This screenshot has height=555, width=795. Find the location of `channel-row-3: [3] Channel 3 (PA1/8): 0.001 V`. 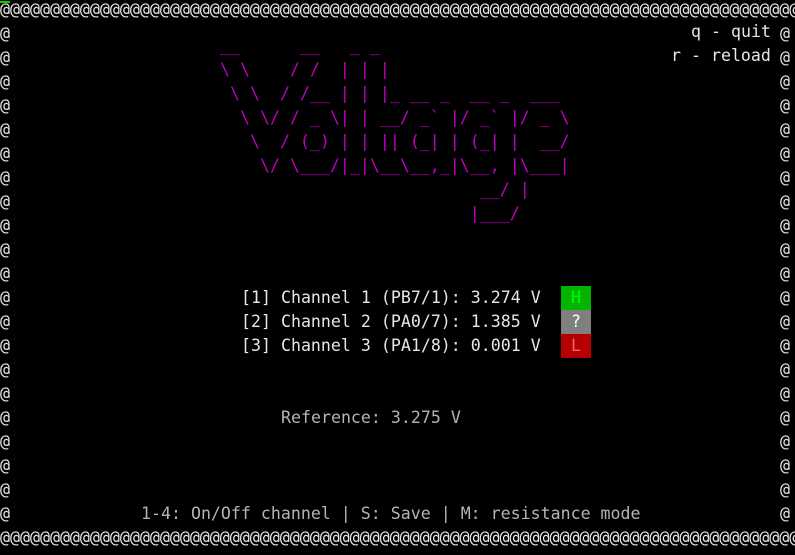

channel-row-3: [3] Channel 3 (PA1/8): 0.001 V is located at coordinates (391, 346).